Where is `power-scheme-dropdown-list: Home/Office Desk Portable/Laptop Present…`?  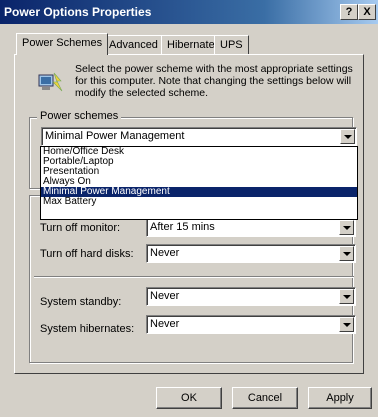 power-scheme-dropdown-list: Home/Office Desk Portable/Laptop Present… is located at coordinates (199, 183).